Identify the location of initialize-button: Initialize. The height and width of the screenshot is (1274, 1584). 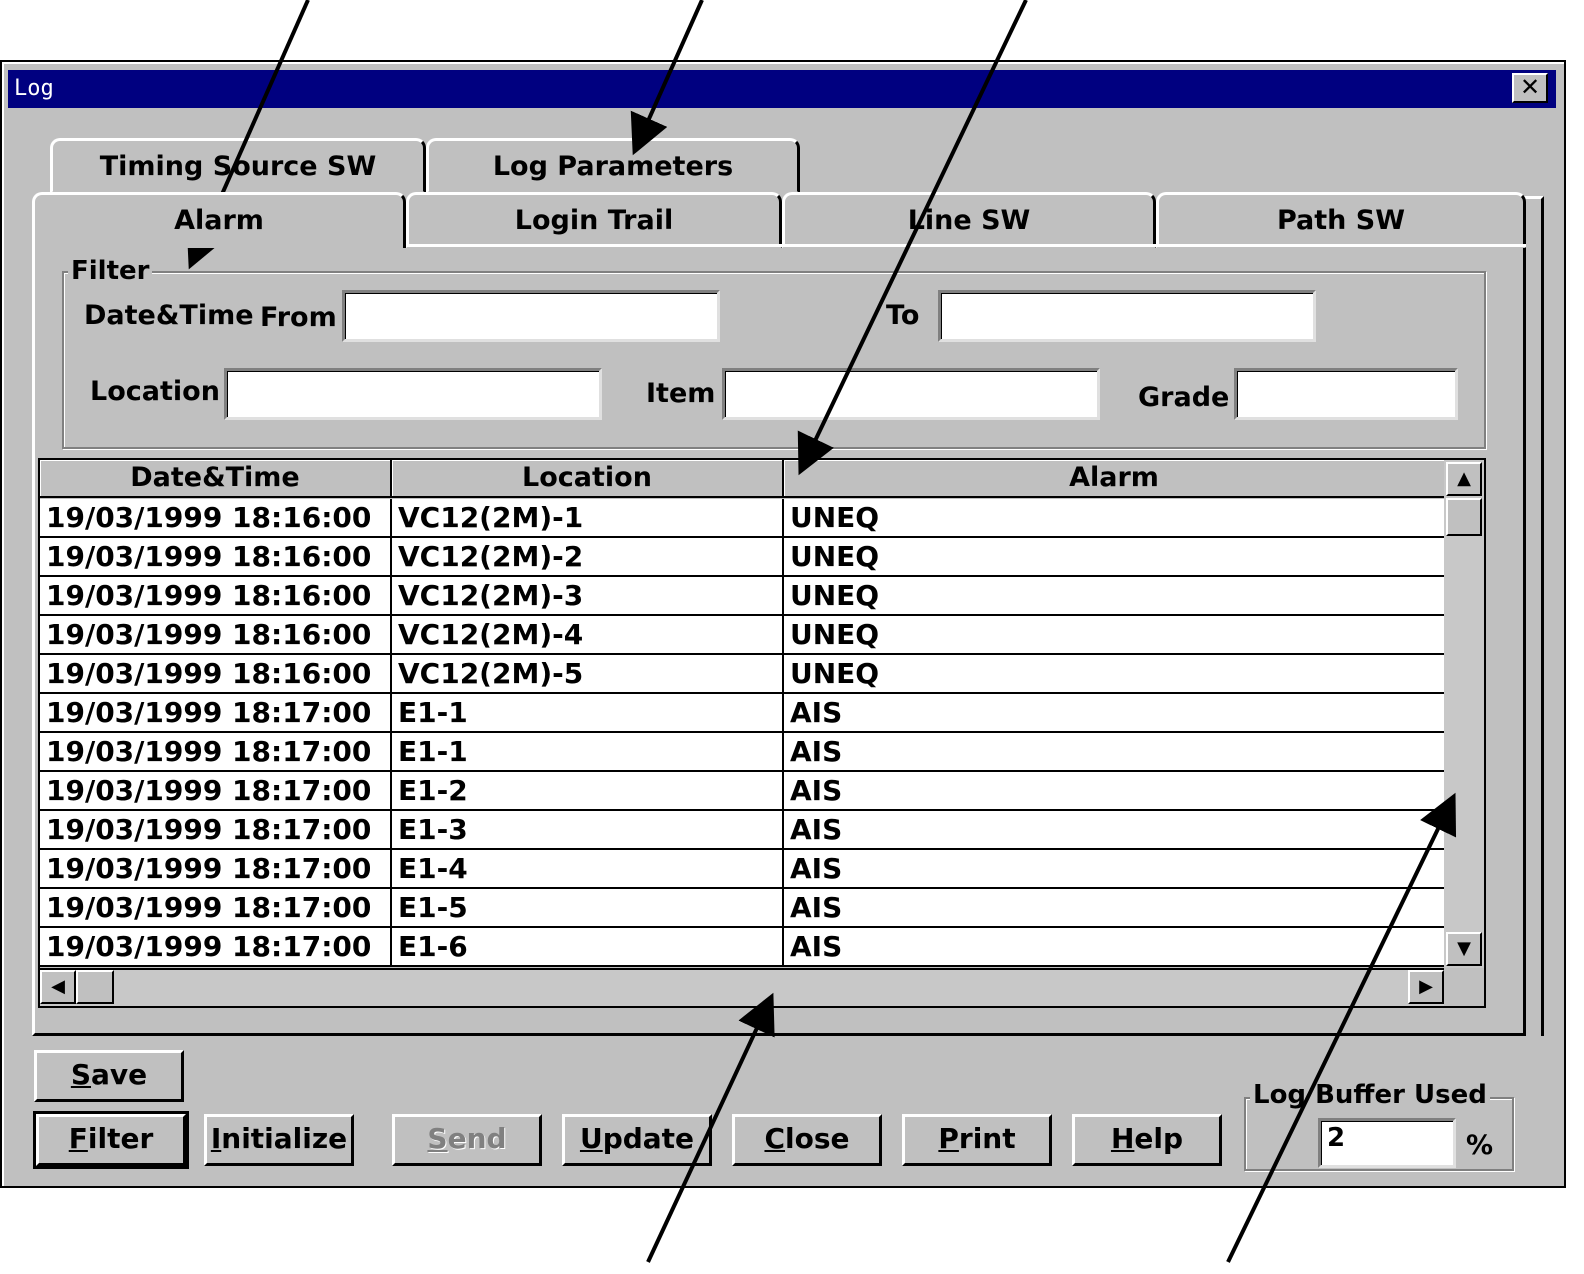
(279, 1140).